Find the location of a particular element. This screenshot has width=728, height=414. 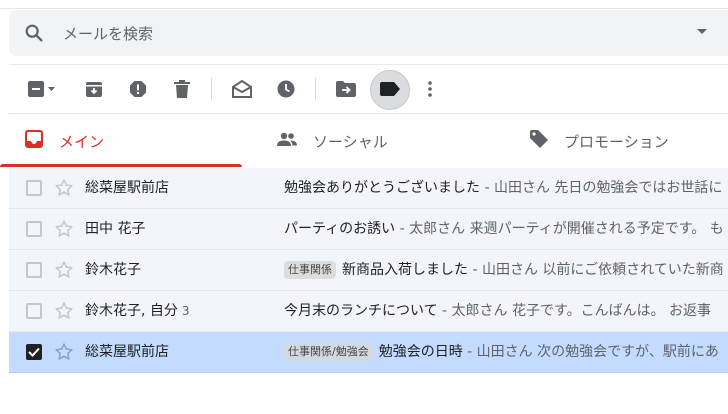

email-preview: 仕事関係 新商品入荷しました - 山田さん 以前にご依頼されていた新商 is located at coordinates (506, 270).